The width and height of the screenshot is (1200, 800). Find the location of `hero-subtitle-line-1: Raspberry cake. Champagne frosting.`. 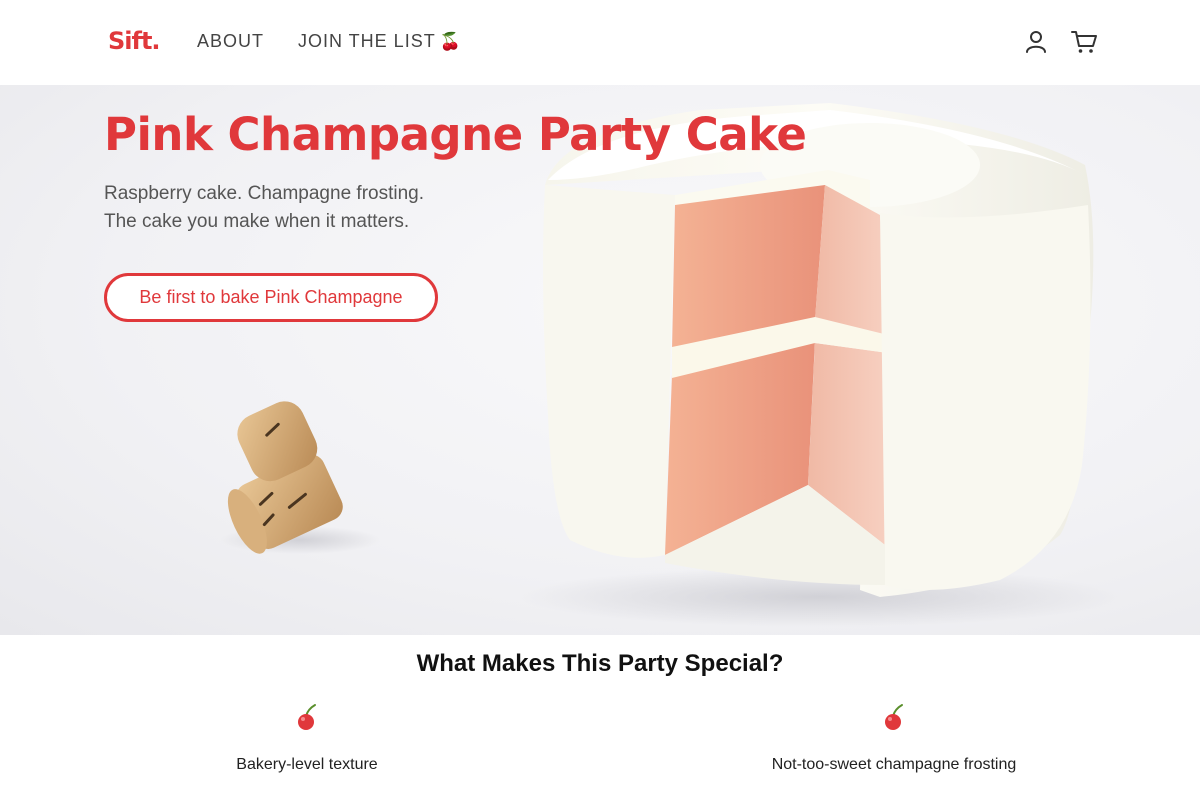

hero-subtitle-line-1: Raspberry cake. Champagne frosting. is located at coordinates (264, 193).